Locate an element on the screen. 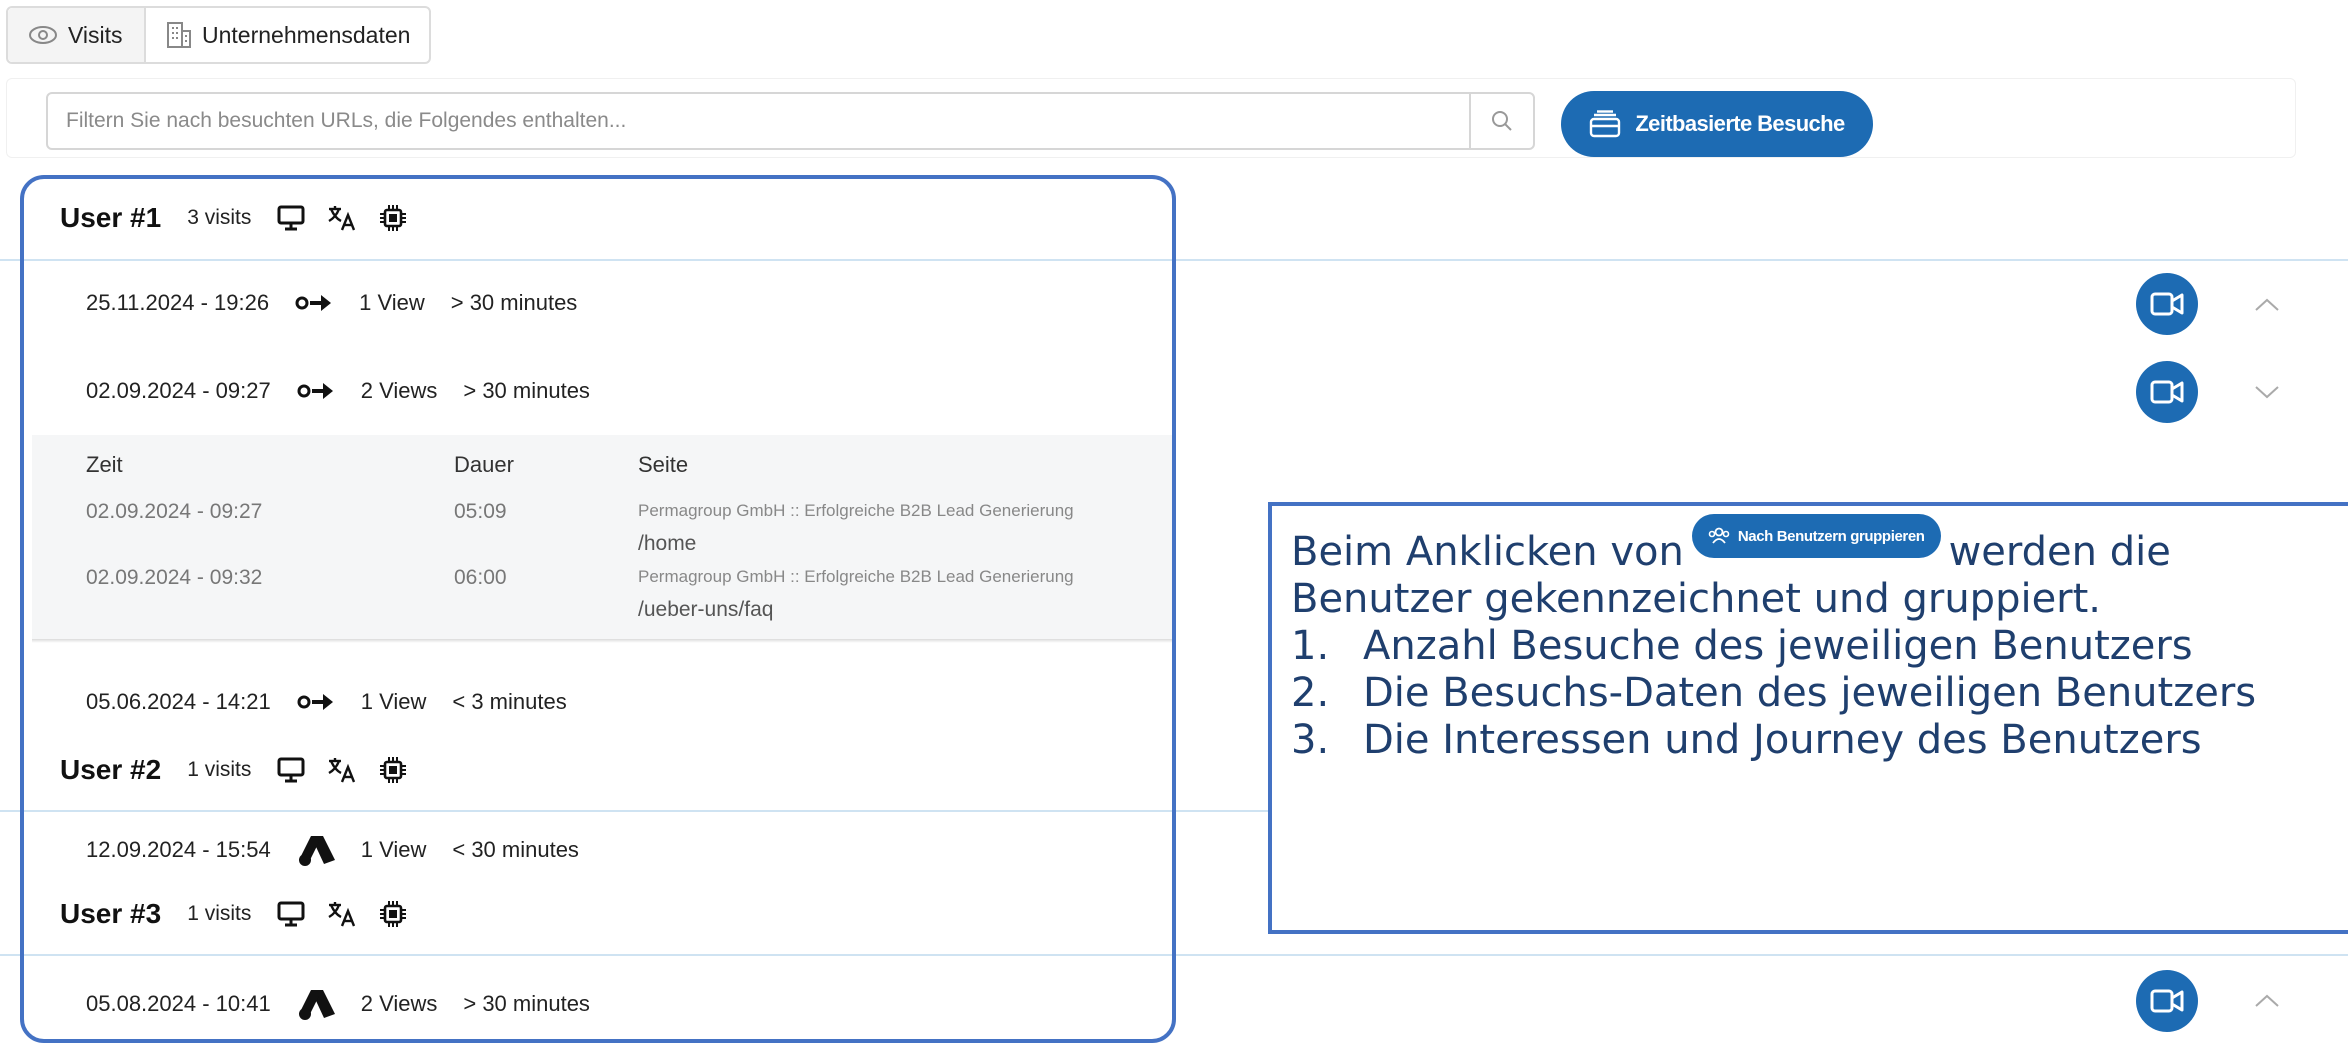 The height and width of the screenshot is (1046, 2348). search-icon is located at coordinates (1502, 121).